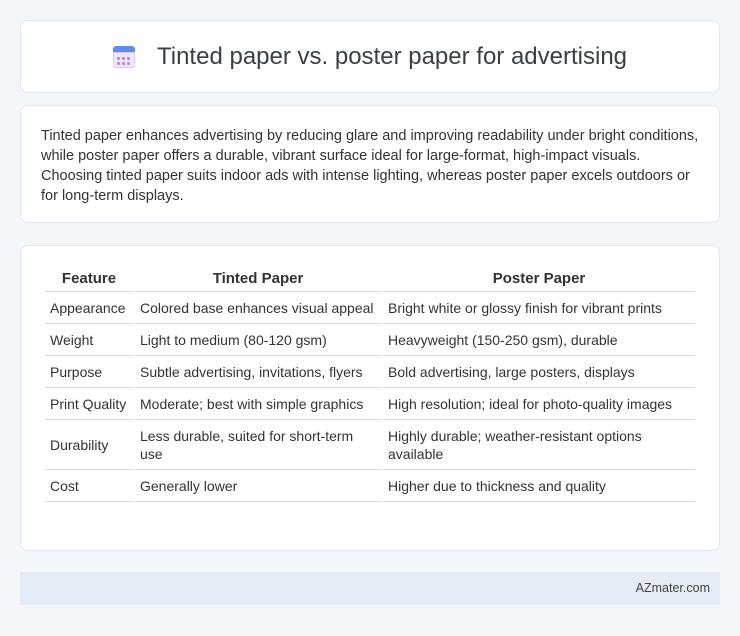 The image size is (740, 636). Describe the element at coordinates (89, 308) in the screenshot. I see `feature-cell: Appearance` at that location.